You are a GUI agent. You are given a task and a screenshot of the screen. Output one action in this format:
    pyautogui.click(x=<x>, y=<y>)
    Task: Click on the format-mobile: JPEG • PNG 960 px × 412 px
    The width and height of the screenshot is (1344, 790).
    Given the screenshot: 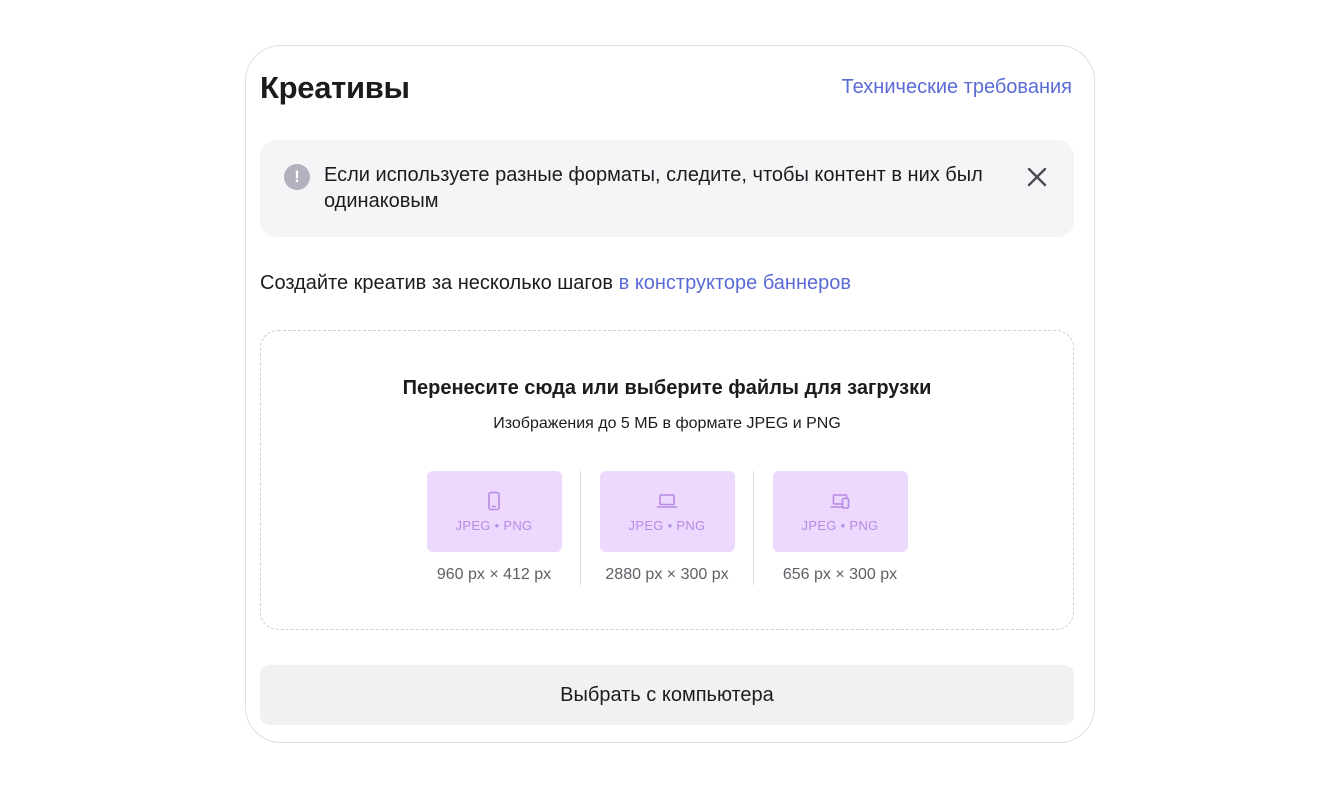 What is the action you would take?
    pyautogui.click(x=494, y=527)
    